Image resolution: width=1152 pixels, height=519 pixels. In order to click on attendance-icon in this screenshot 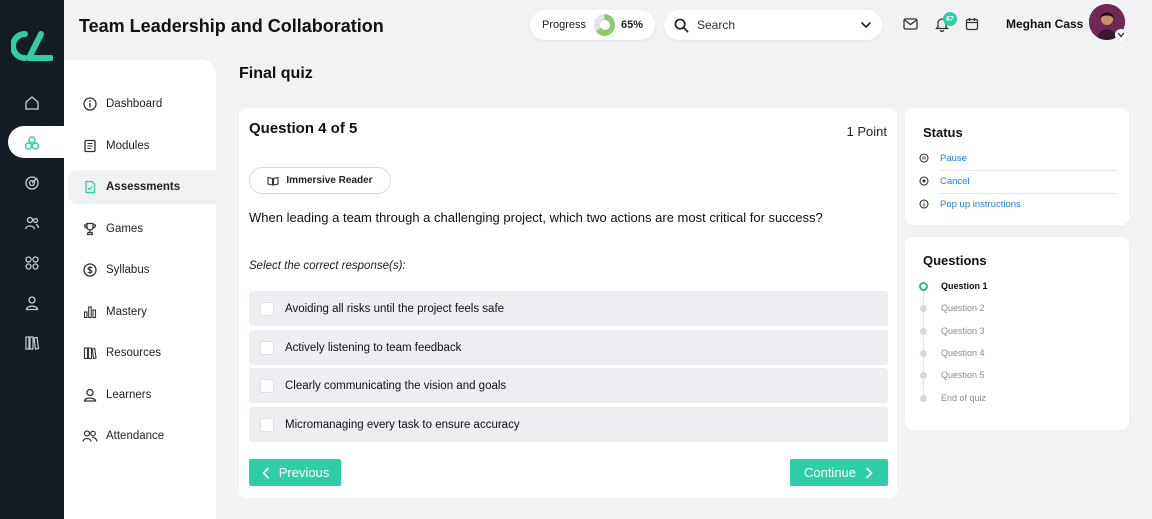, I will do `click(90, 436)`.